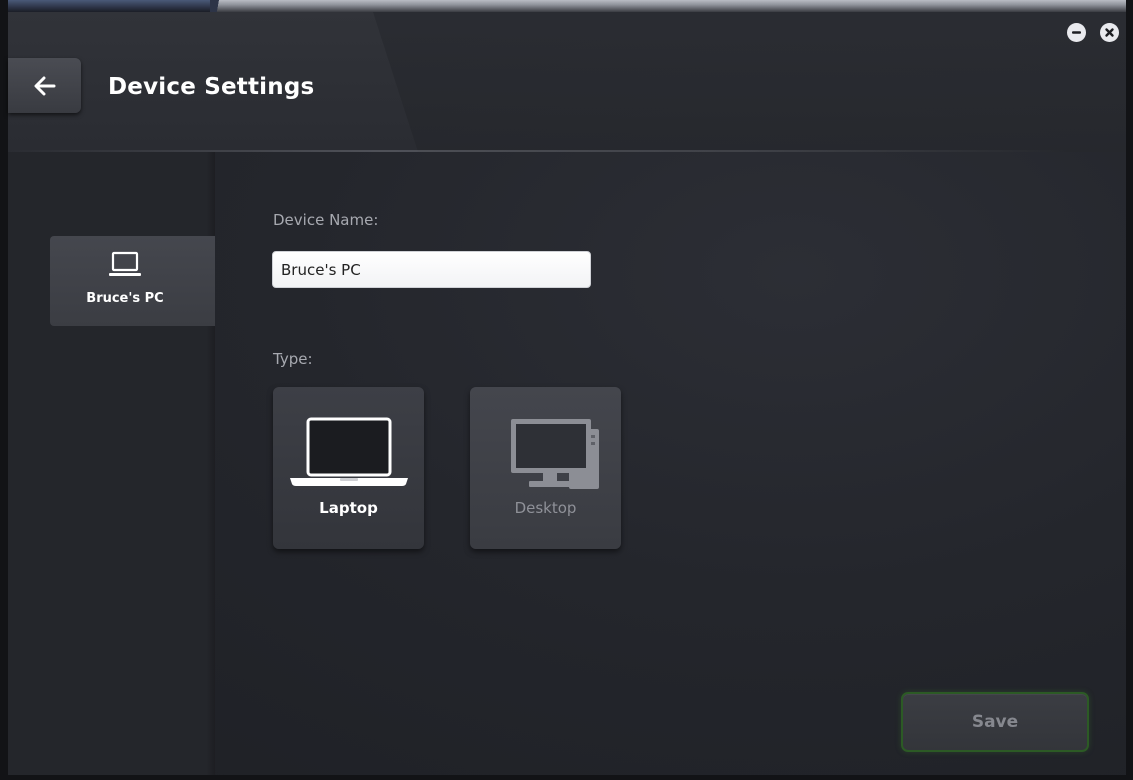  I want to click on device-name-label: Device Name:, so click(326, 220).